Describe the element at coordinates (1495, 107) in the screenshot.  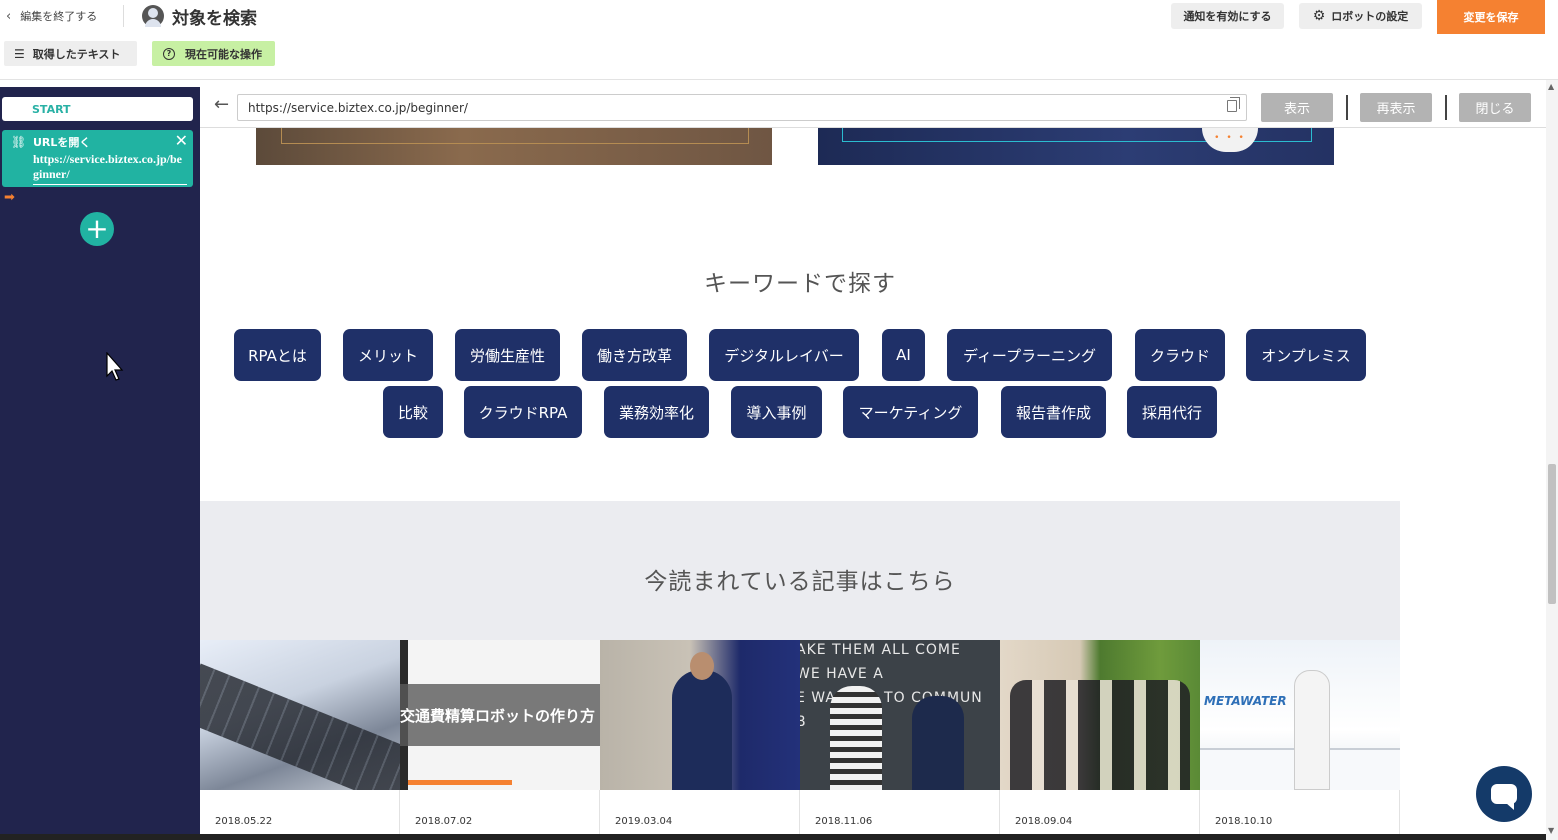
I see `close-browser-button: 閉じる` at that location.